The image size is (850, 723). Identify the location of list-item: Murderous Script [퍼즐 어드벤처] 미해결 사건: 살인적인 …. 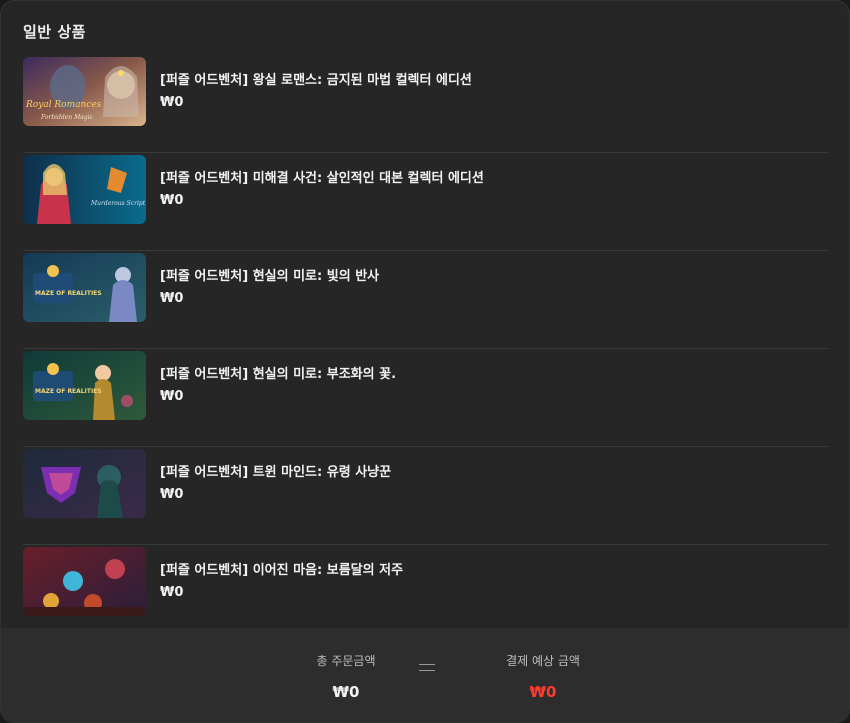
(426, 202).